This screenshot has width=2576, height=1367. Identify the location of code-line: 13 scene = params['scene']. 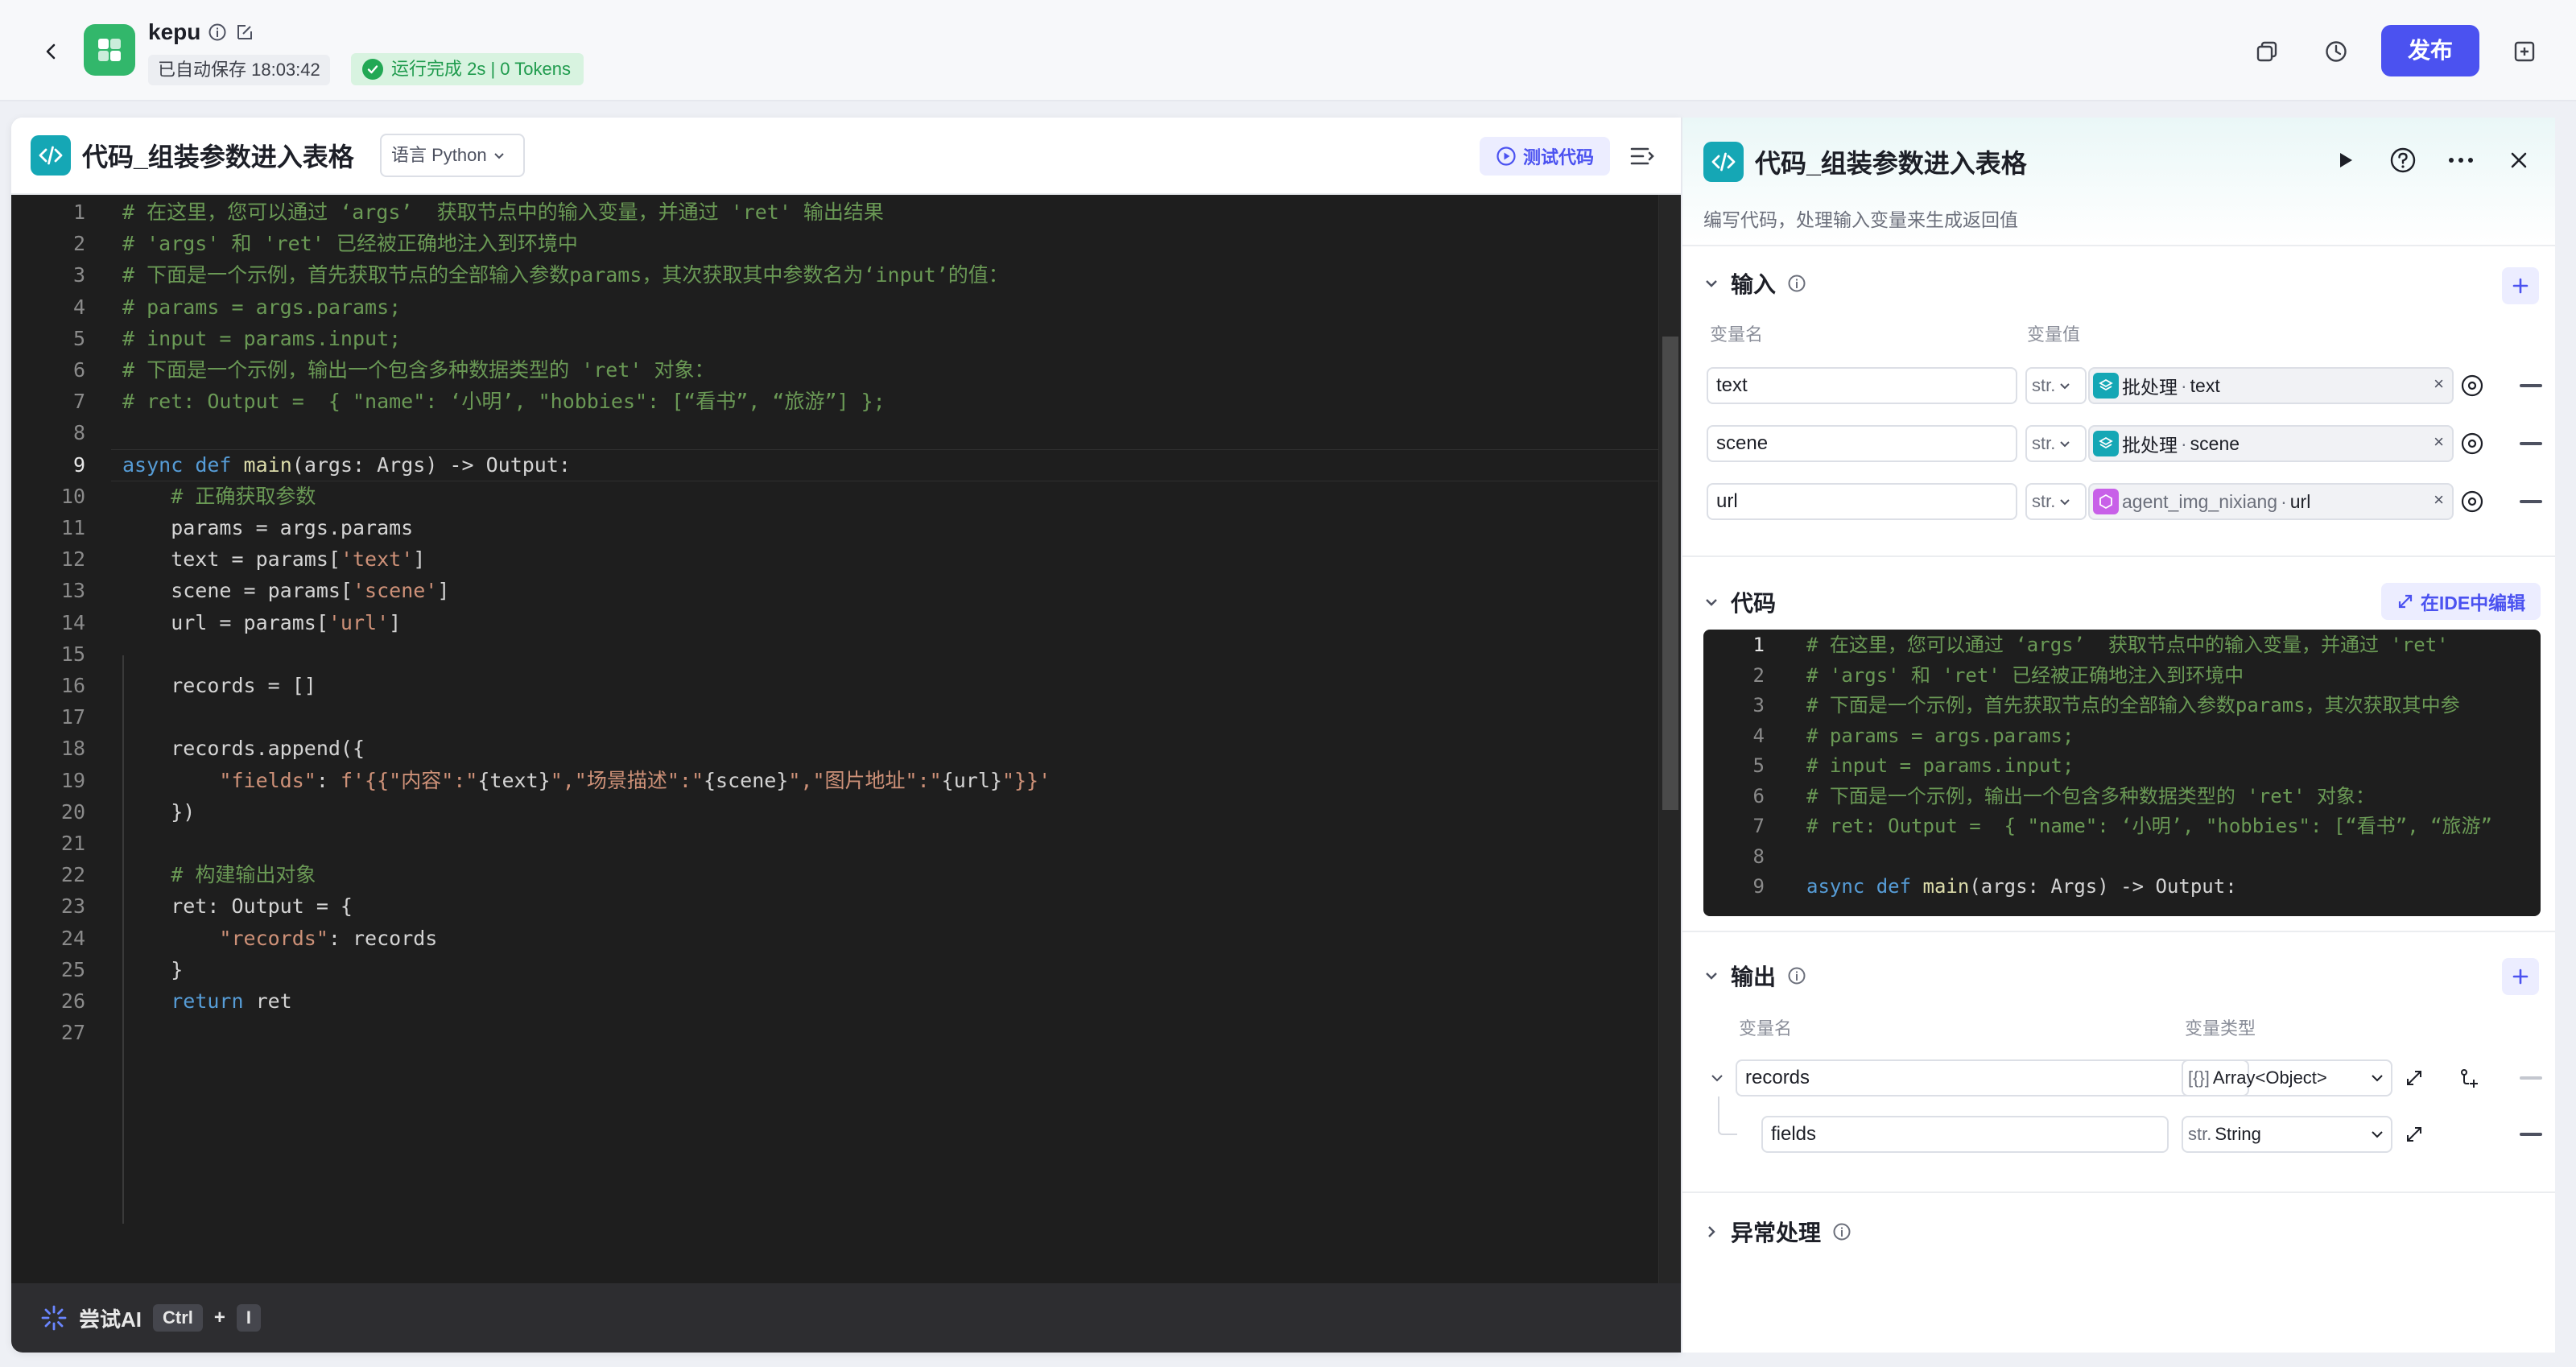
(834, 591).